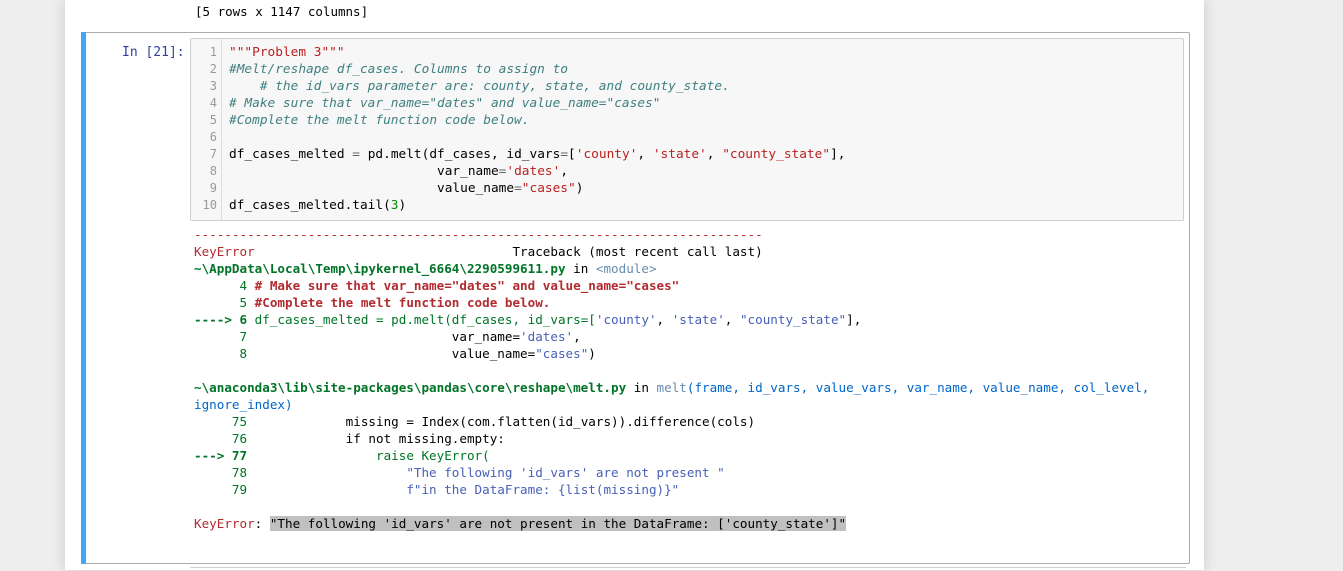  I want to click on traceback-line: 7 var_name='dates',, so click(387, 336).